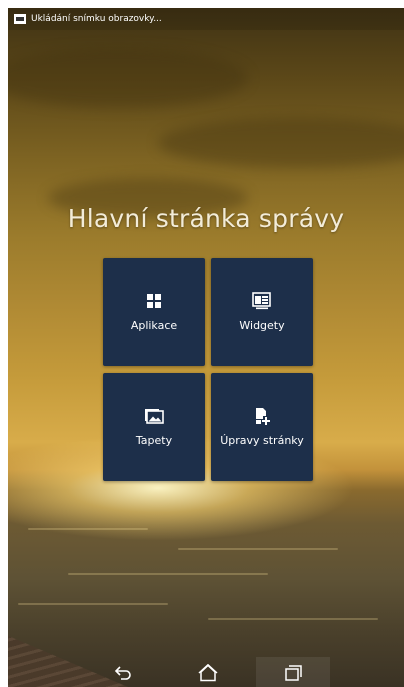 Image resolution: width=404 pixels, height=687 pixels. I want to click on recent-apps-icon, so click(293, 673).